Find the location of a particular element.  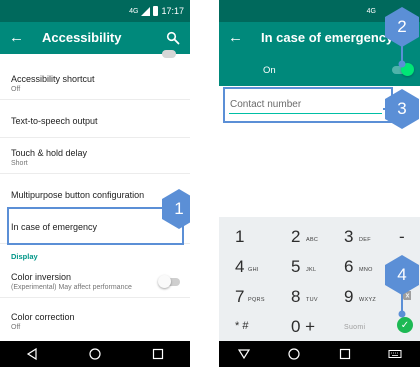

app-bar: ← Accessibility is located at coordinates (95, 38).